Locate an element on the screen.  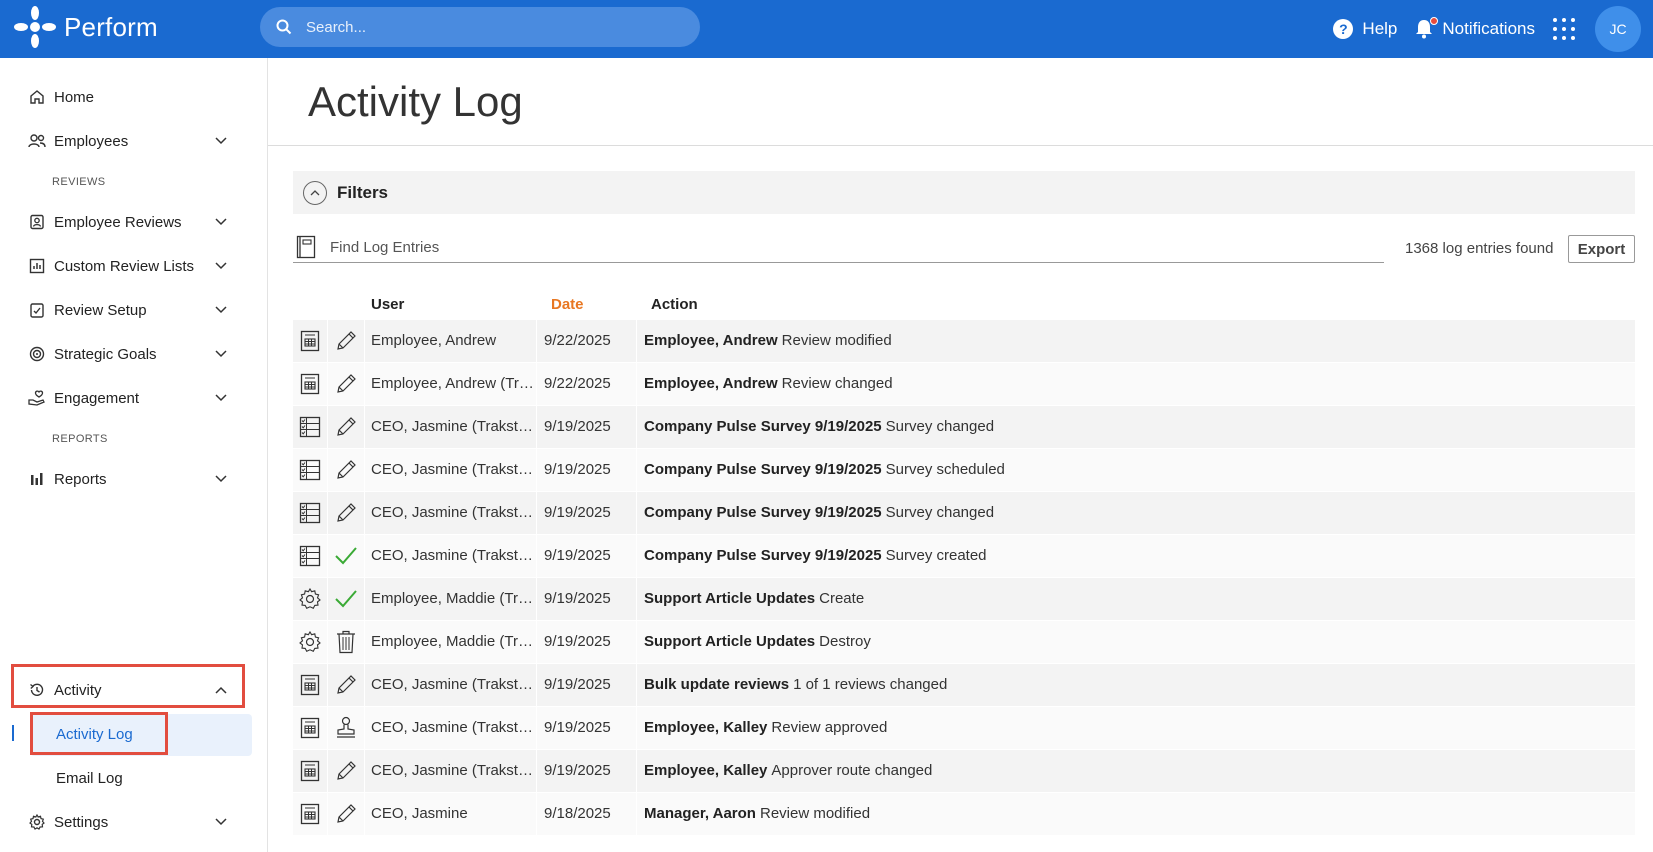
reports-icon is located at coordinates (37, 479).